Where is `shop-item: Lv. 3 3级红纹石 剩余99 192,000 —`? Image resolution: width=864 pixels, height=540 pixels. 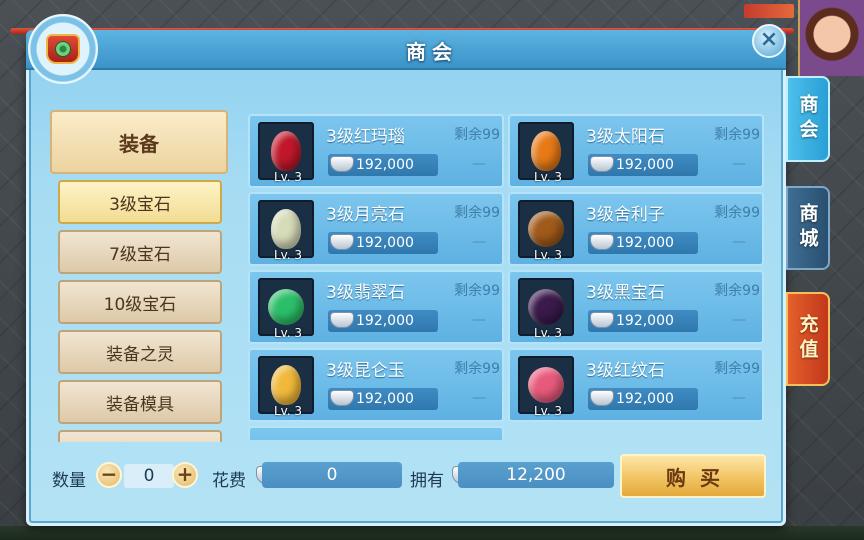
shop-item: Lv. 3 3级红纹石 剩余99 192,000 — is located at coordinates (636, 385).